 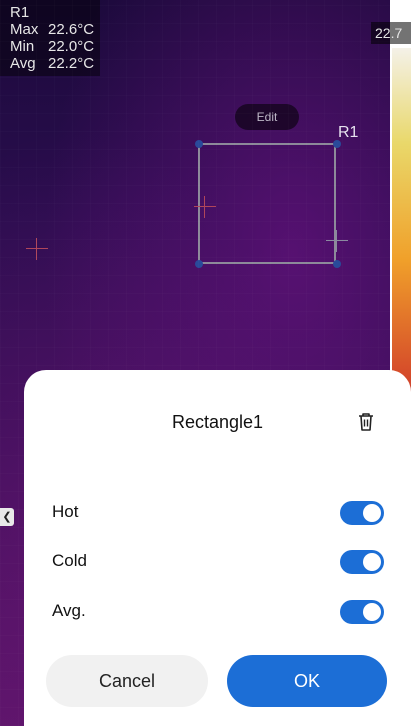 What do you see at coordinates (23, 63) in the screenshot?
I see `avg-label: Avg` at bounding box center [23, 63].